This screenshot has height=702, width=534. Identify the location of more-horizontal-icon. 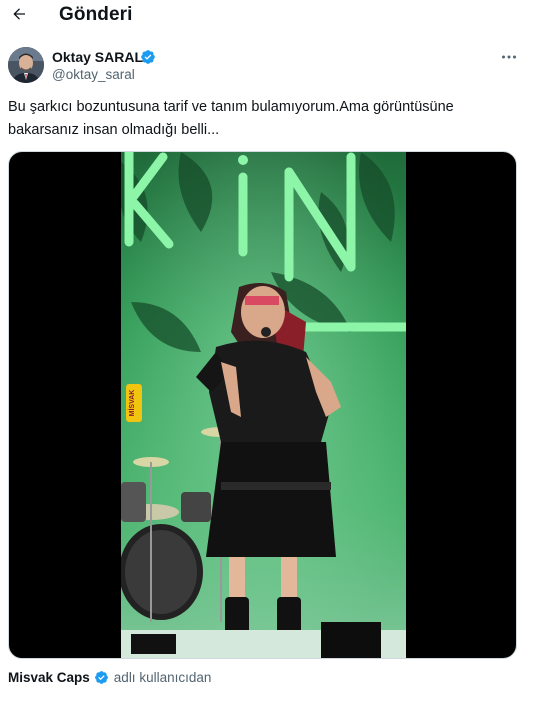
(509, 57).